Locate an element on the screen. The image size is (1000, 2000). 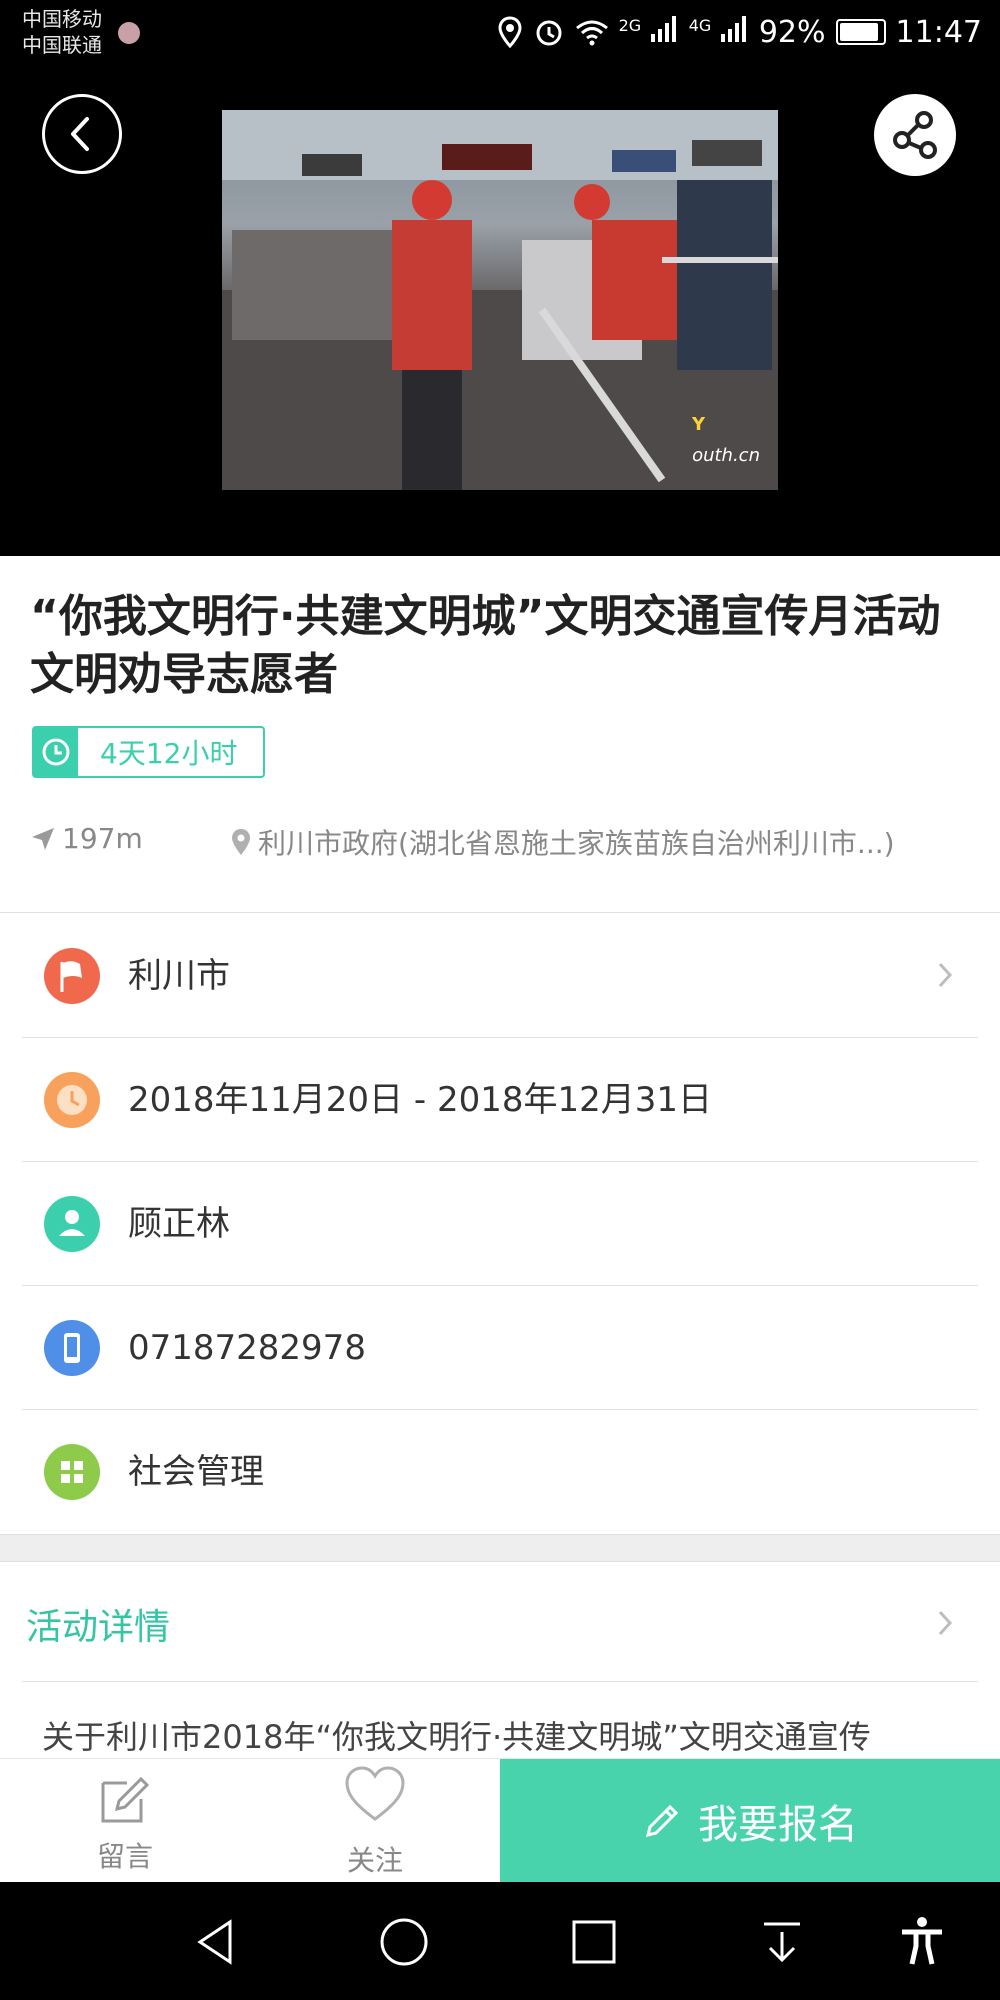
address-text: 利川市政府(湖北省恩施土家族苗族自治州利川市...) is located at coordinates (576, 843).